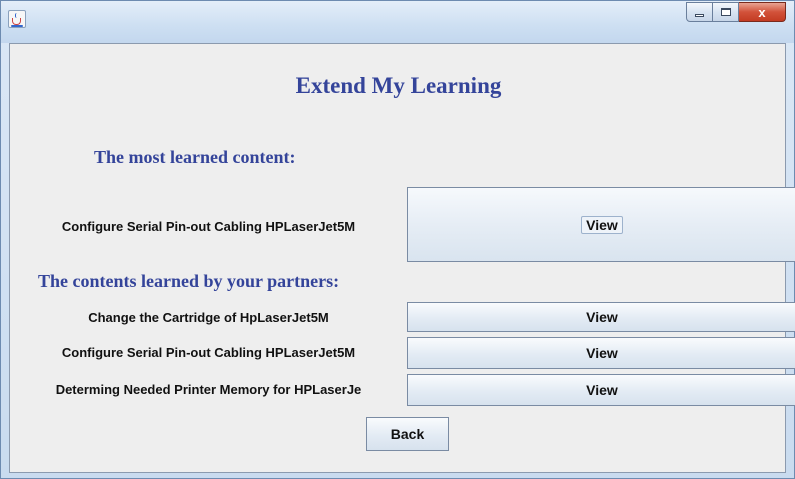 This screenshot has width=795, height=479. I want to click on partner-content-label: Change the Cartridge of HpLaserJet5M, so click(208, 317).